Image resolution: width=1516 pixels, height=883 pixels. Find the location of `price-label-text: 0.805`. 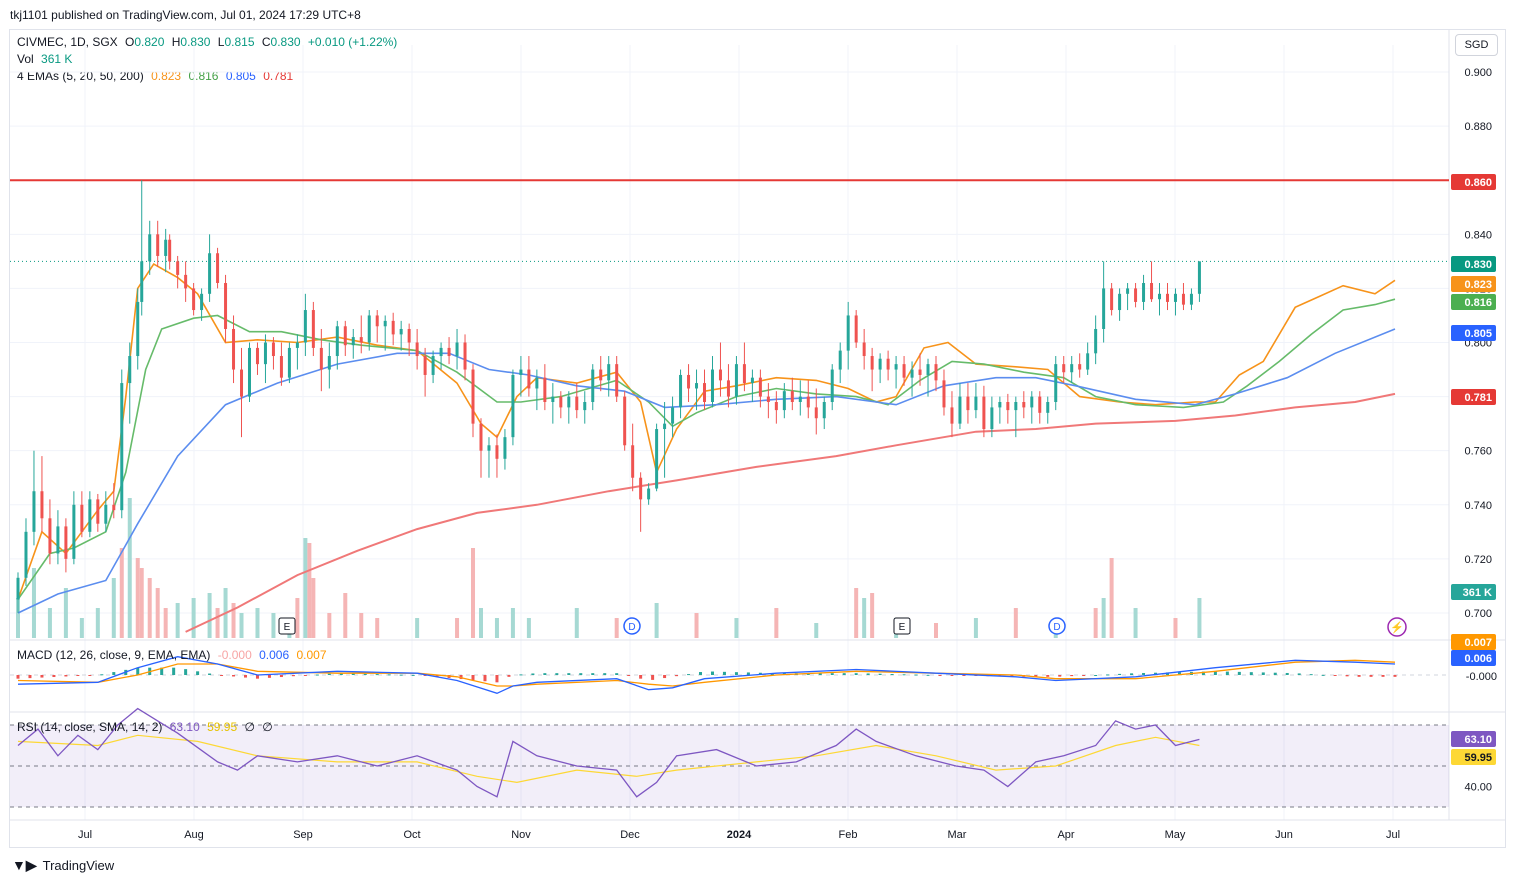

price-label-text: 0.805 is located at coordinates (1478, 334).